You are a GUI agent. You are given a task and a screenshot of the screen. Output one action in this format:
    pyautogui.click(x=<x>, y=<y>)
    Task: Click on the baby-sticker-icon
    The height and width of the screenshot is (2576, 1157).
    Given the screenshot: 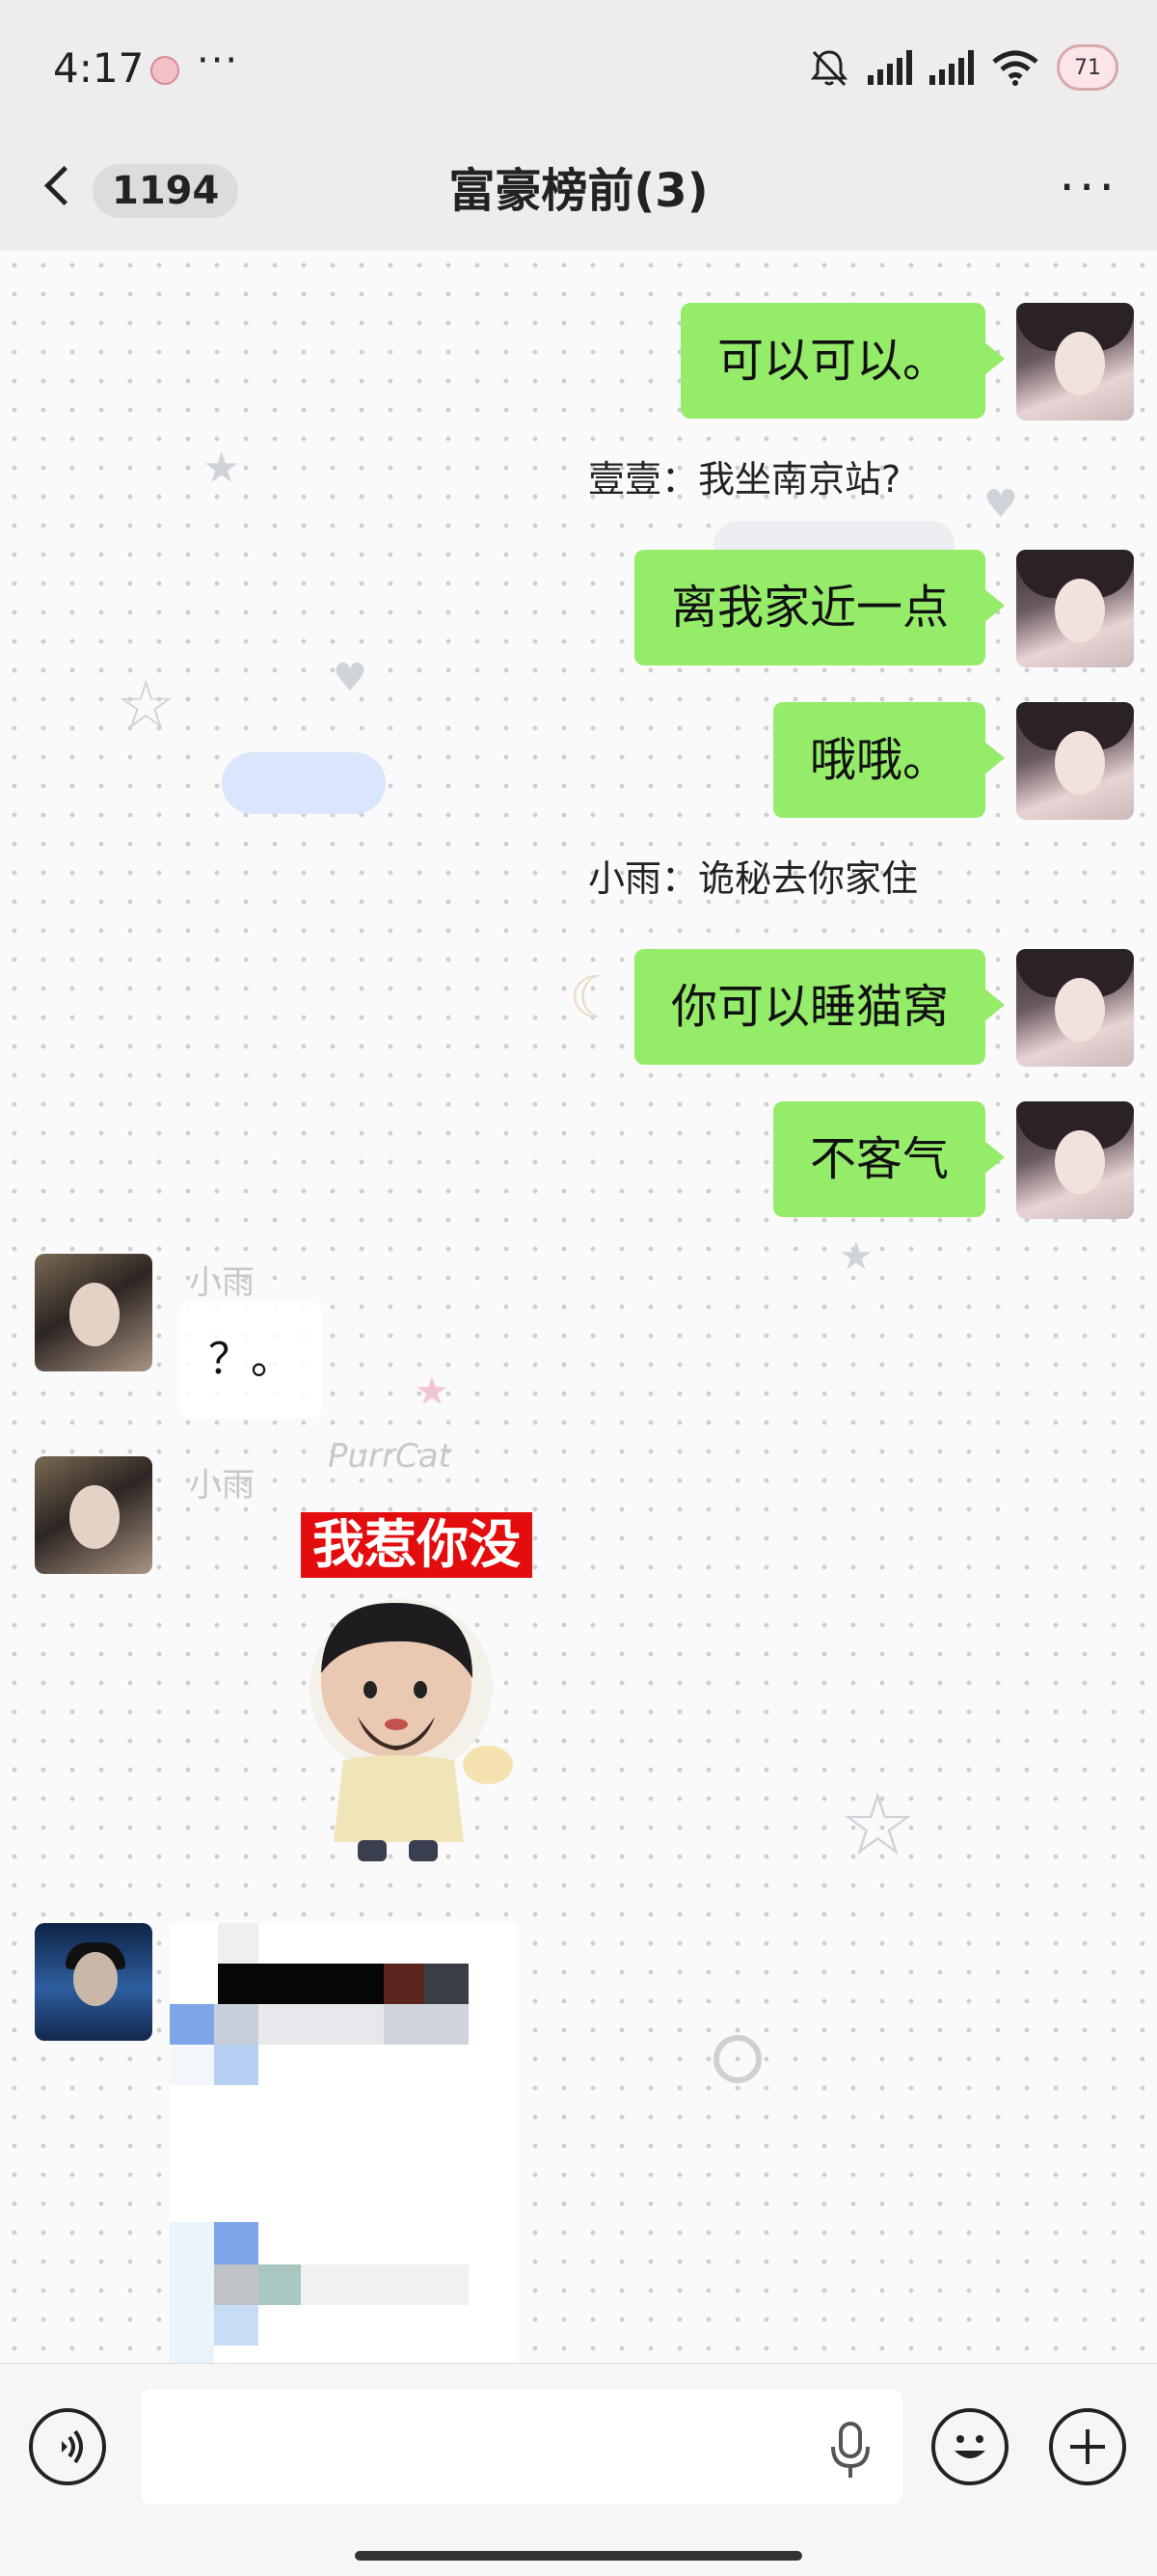 What is the action you would take?
    pyautogui.click(x=411, y=1730)
    